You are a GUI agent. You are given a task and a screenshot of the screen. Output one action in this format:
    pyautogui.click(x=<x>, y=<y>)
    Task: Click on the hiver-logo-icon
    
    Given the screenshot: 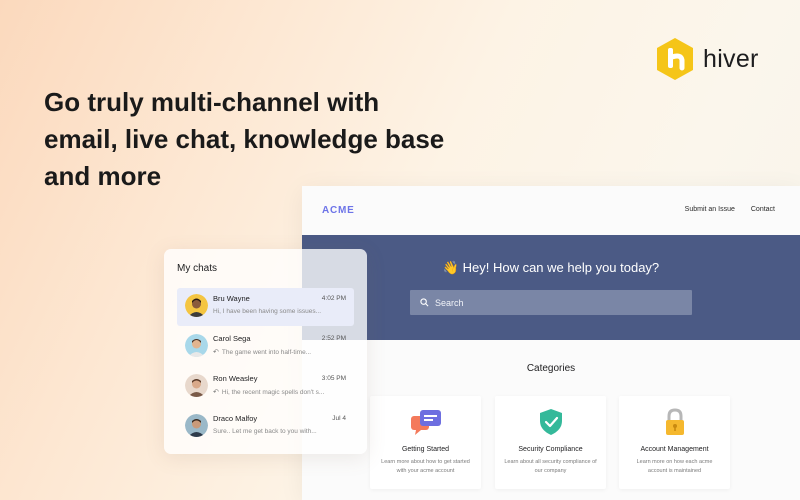 What is the action you would take?
    pyautogui.click(x=675, y=59)
    